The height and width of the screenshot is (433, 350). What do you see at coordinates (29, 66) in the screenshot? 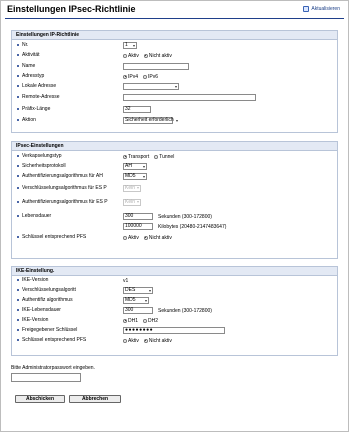
I see `name-label: Name` at bounding box center [29, 66].